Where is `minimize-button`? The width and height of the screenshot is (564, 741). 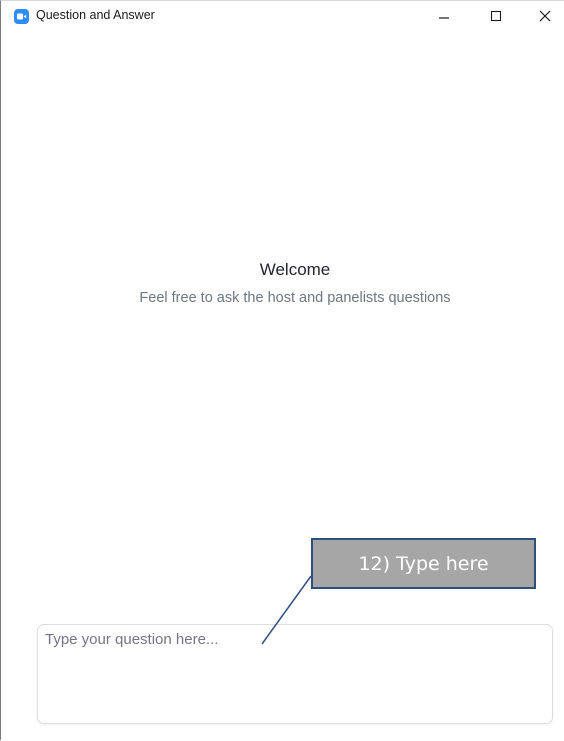 minimize-button is located at coordinates (444, 16).